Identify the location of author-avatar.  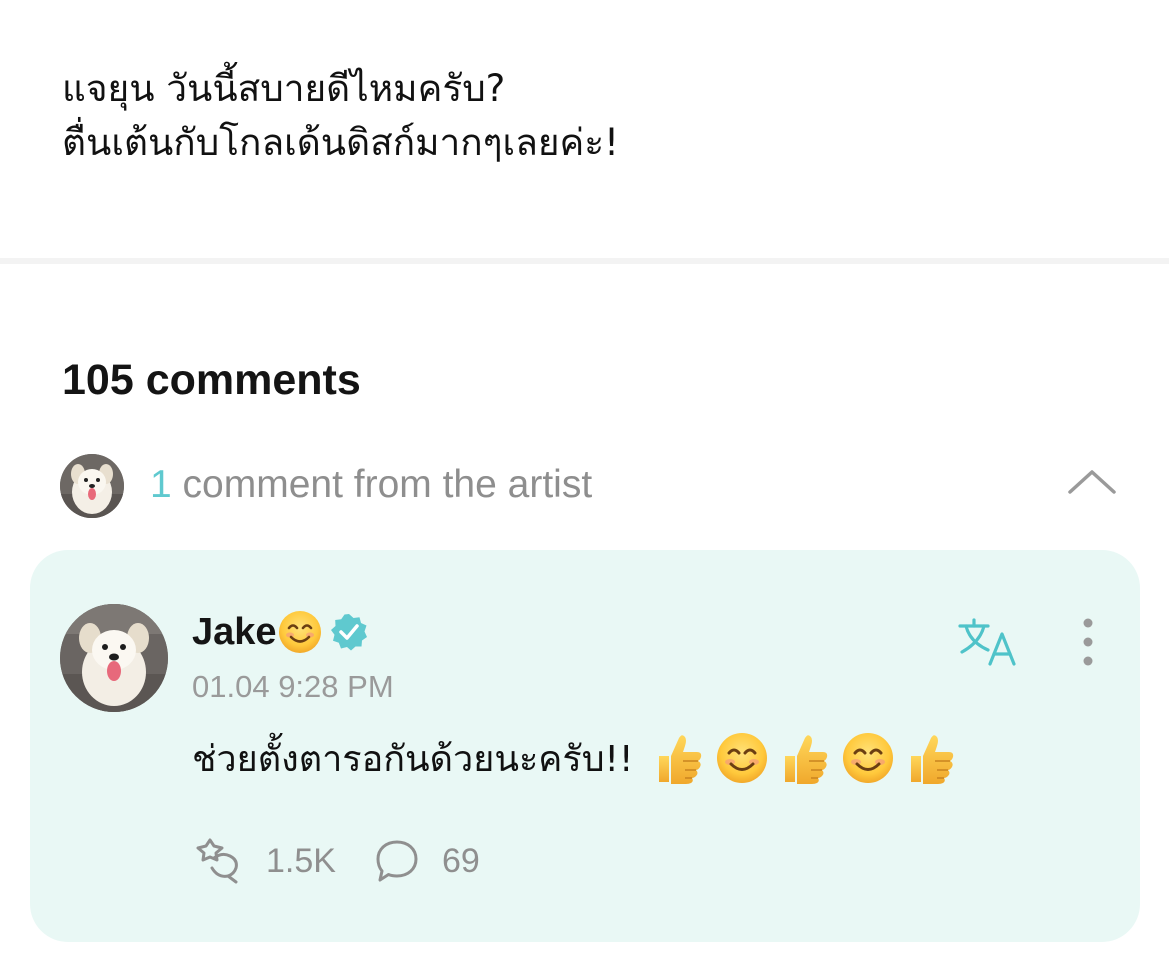
(114, 658).